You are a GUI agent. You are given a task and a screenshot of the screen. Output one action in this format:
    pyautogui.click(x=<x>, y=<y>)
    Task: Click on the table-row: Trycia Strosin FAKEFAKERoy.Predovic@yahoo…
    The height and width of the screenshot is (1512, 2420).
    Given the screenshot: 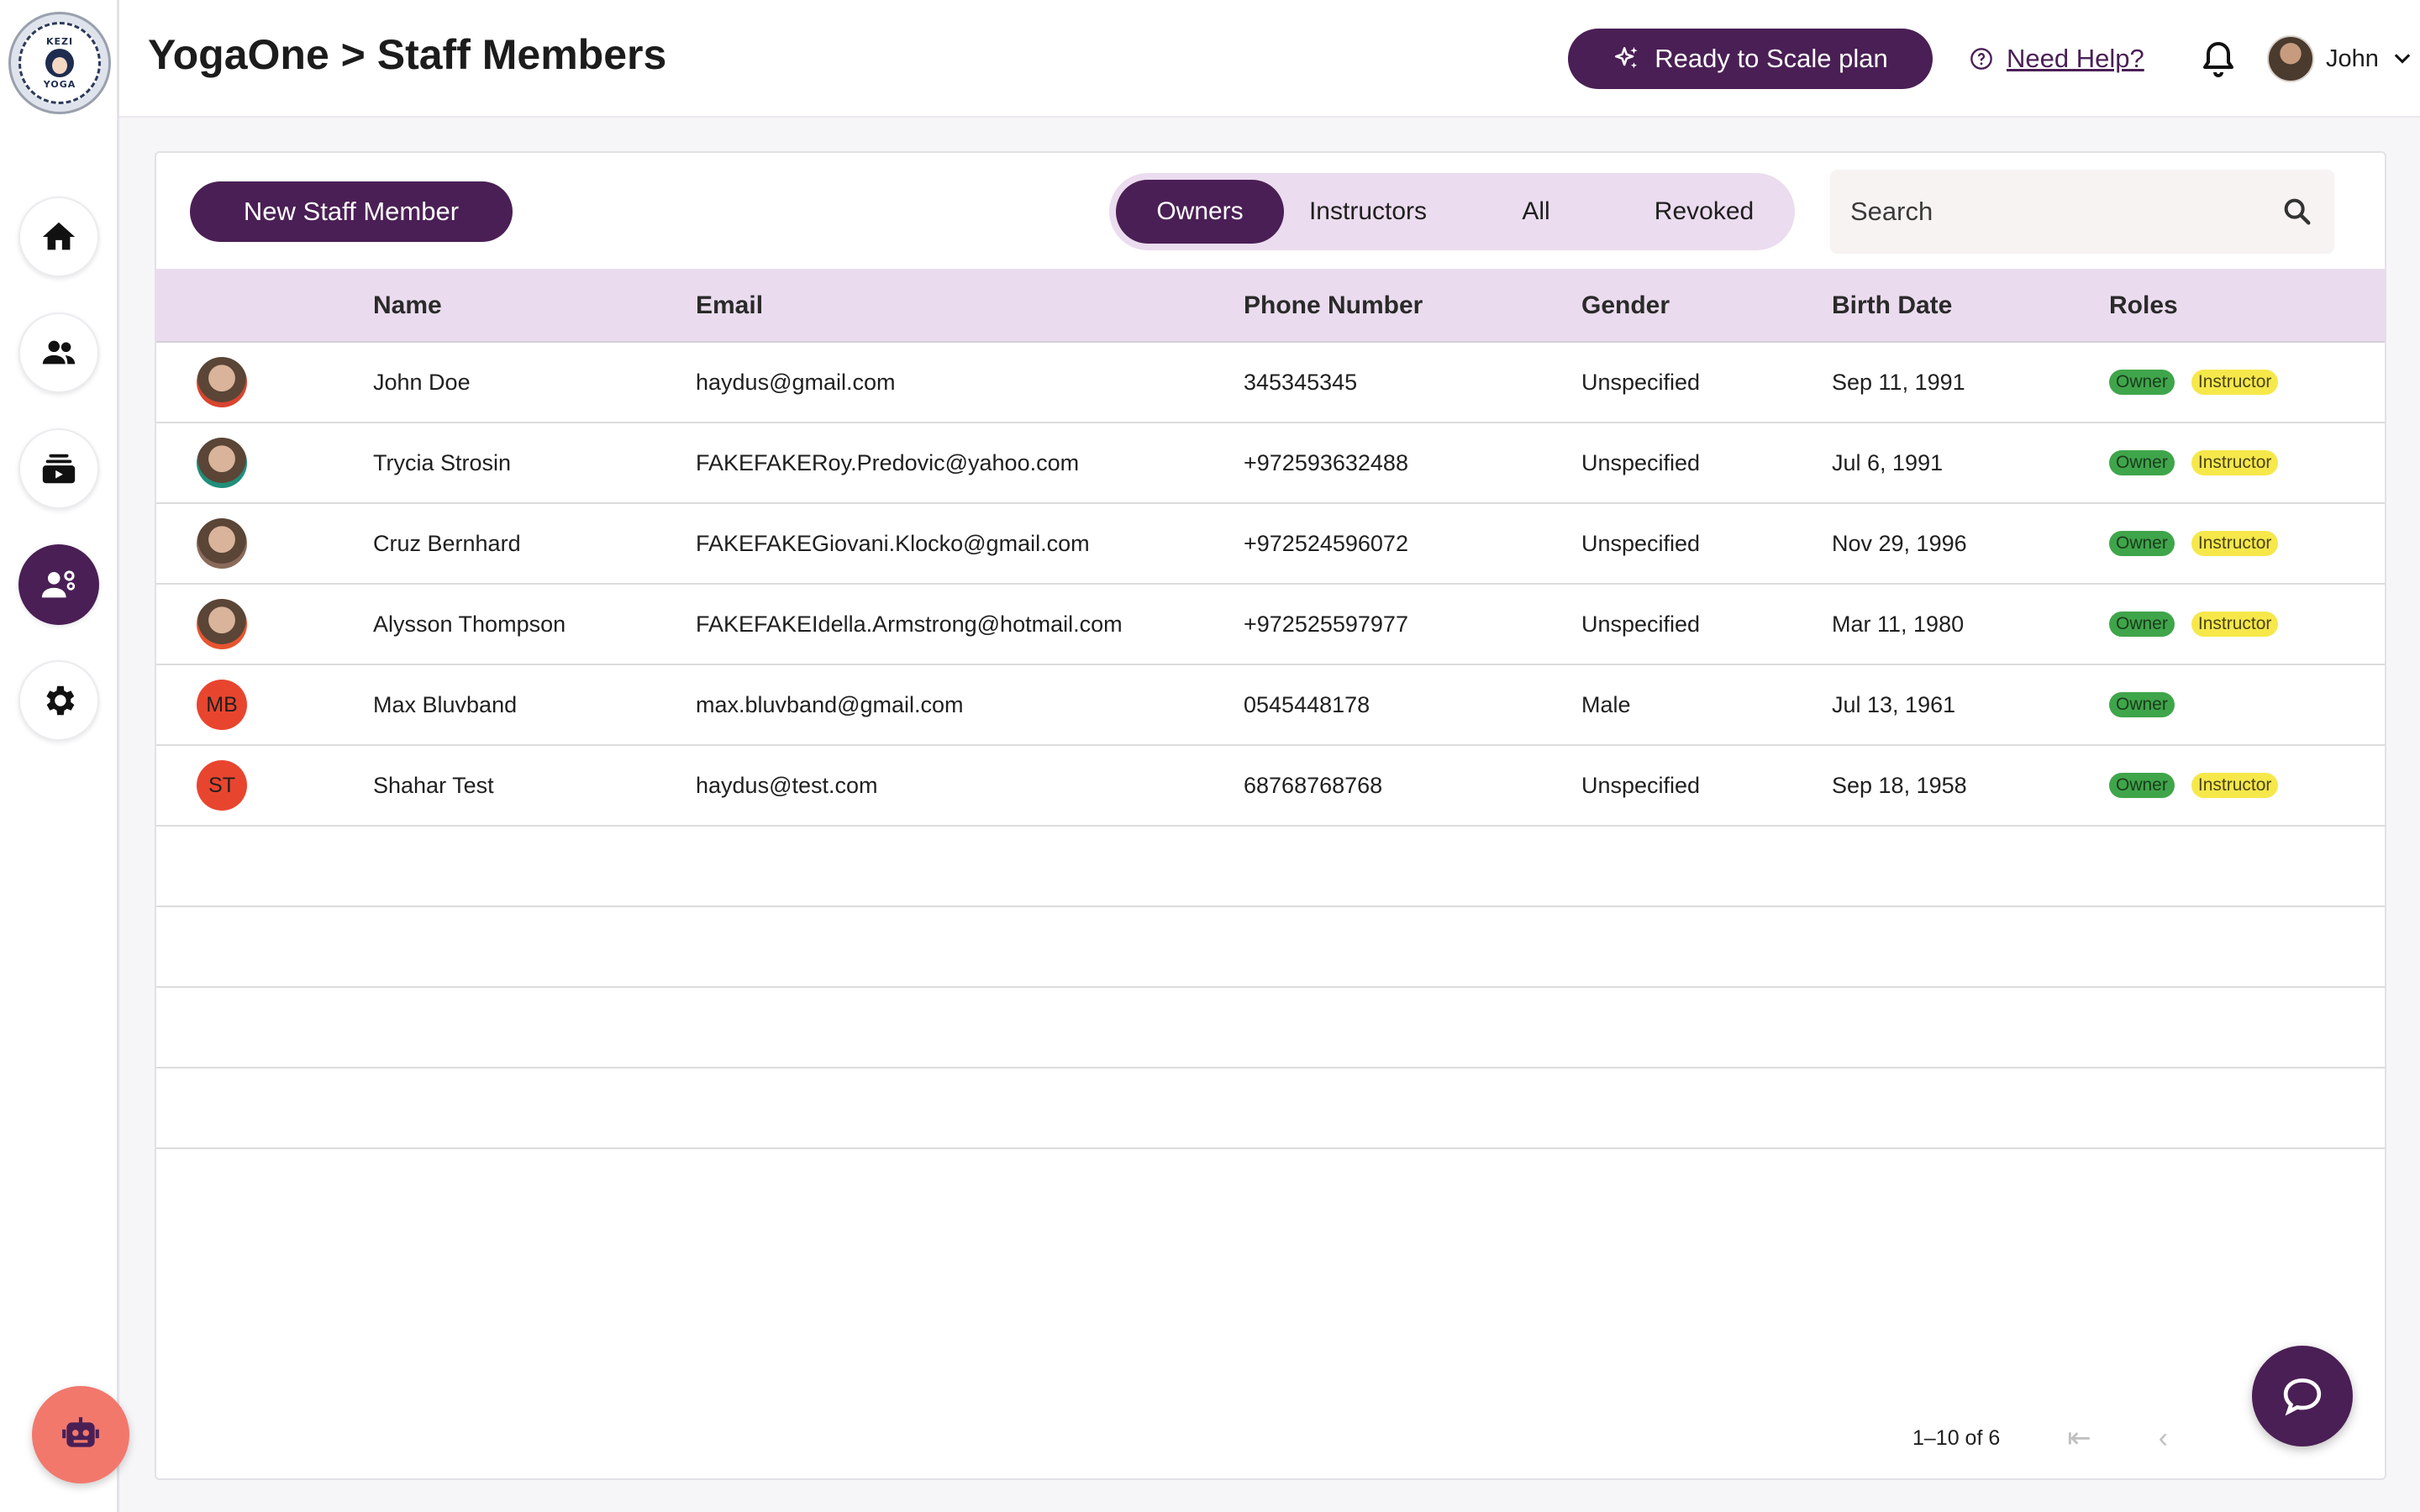 What is the action you would take?
    pyautogui.click(x=1270, y=463)
    